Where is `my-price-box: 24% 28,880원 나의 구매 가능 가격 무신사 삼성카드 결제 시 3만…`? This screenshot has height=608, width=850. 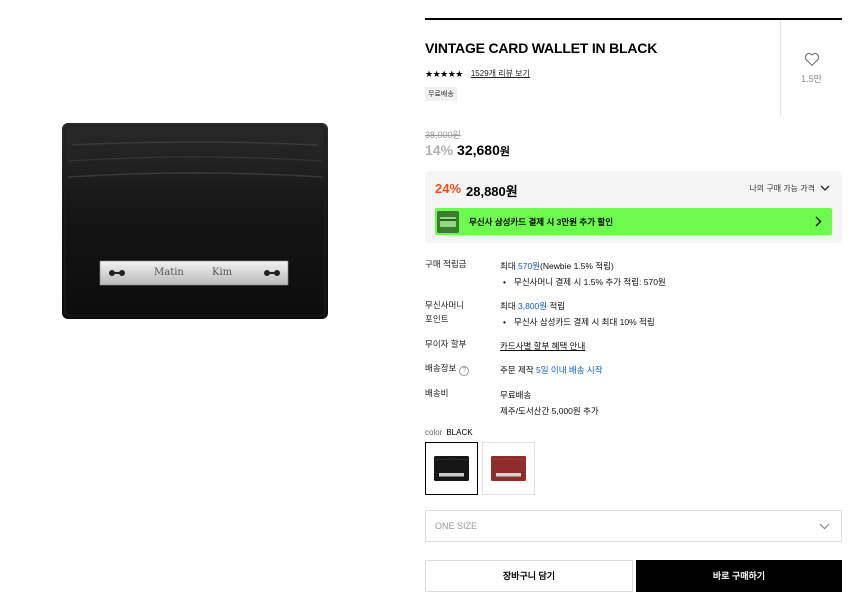
my-price-box: 24% 28,880원 나의 구매 가능 가격 무신사 삼성카드 결제 시 3만… is located at coordinates (633, 207).